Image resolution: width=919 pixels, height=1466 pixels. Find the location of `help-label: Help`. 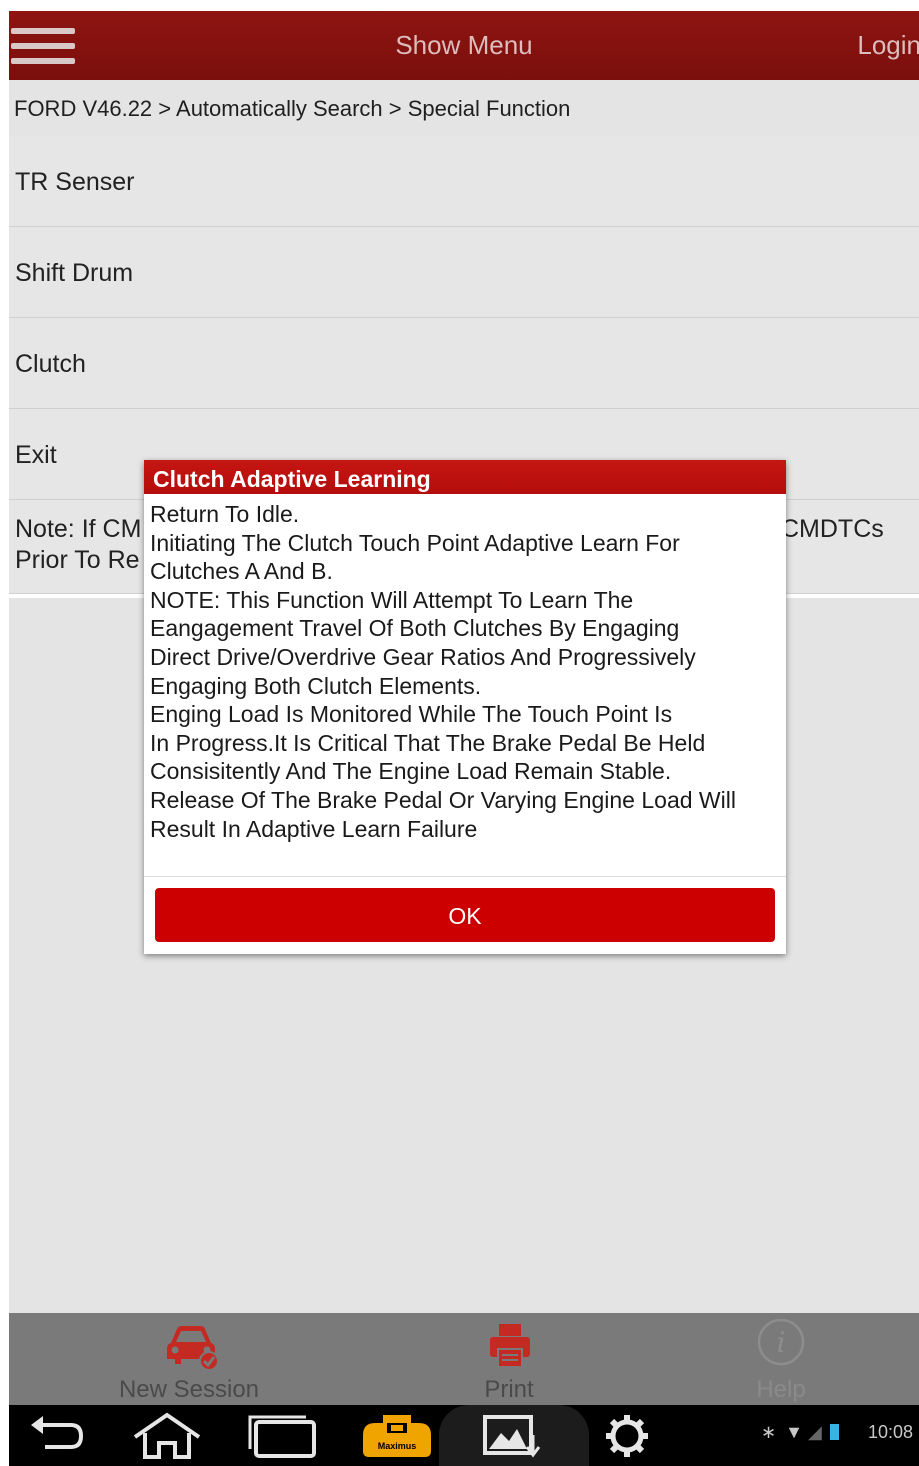

help-label: Help is located at coordinates (781, 1389).